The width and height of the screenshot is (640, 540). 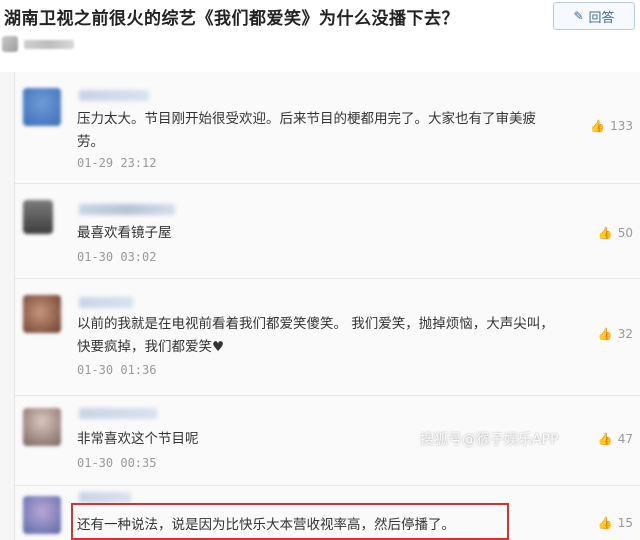 What do you see at coordinates (49, 44) in the screenshot?
I see `asker-name-blurred` at bounding box center [49, 44].